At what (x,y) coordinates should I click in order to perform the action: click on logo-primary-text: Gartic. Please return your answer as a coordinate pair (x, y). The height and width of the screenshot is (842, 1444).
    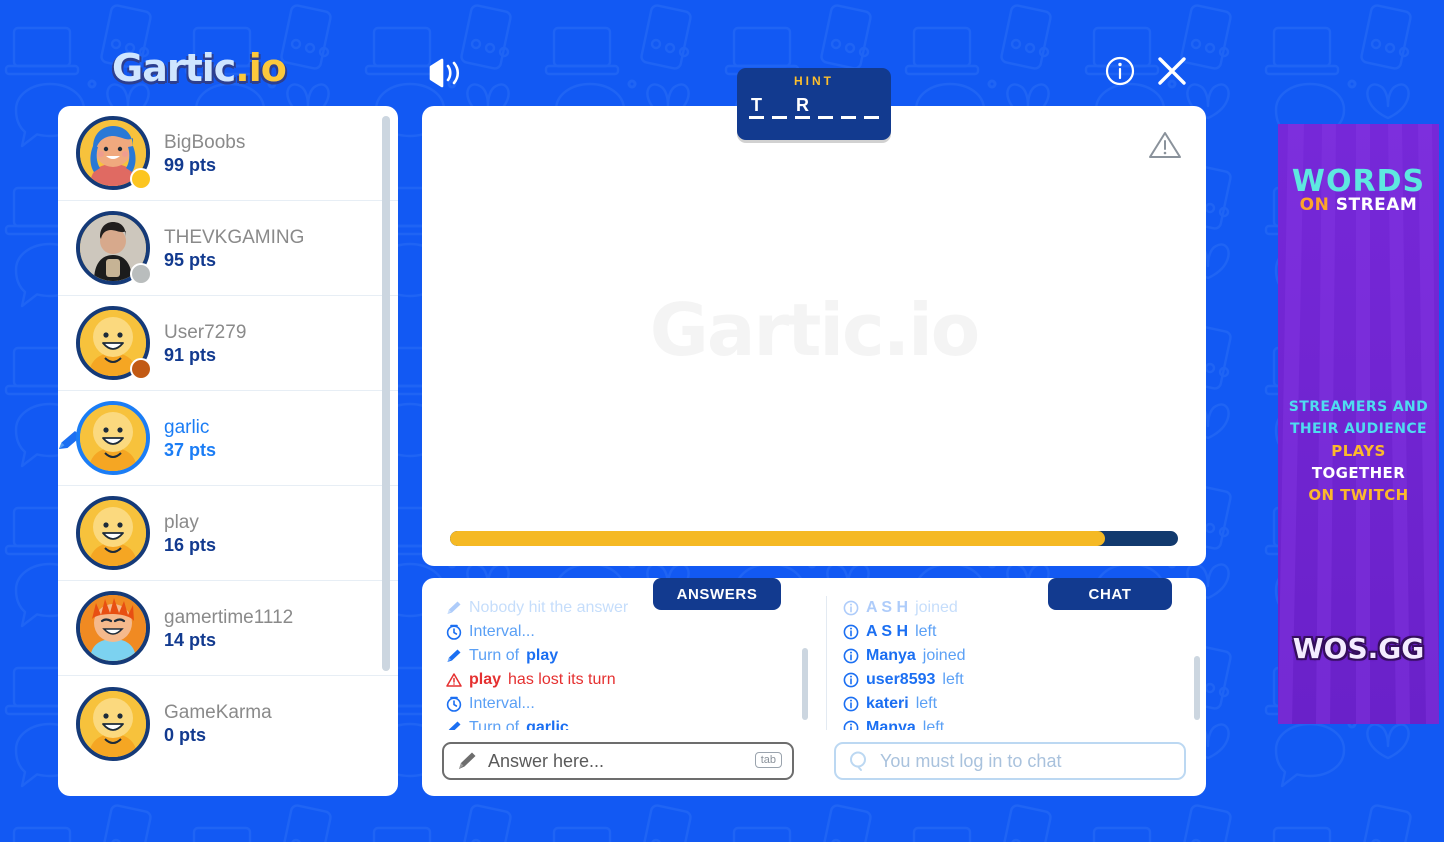
    Looking at the image, I should click on (174, 68).